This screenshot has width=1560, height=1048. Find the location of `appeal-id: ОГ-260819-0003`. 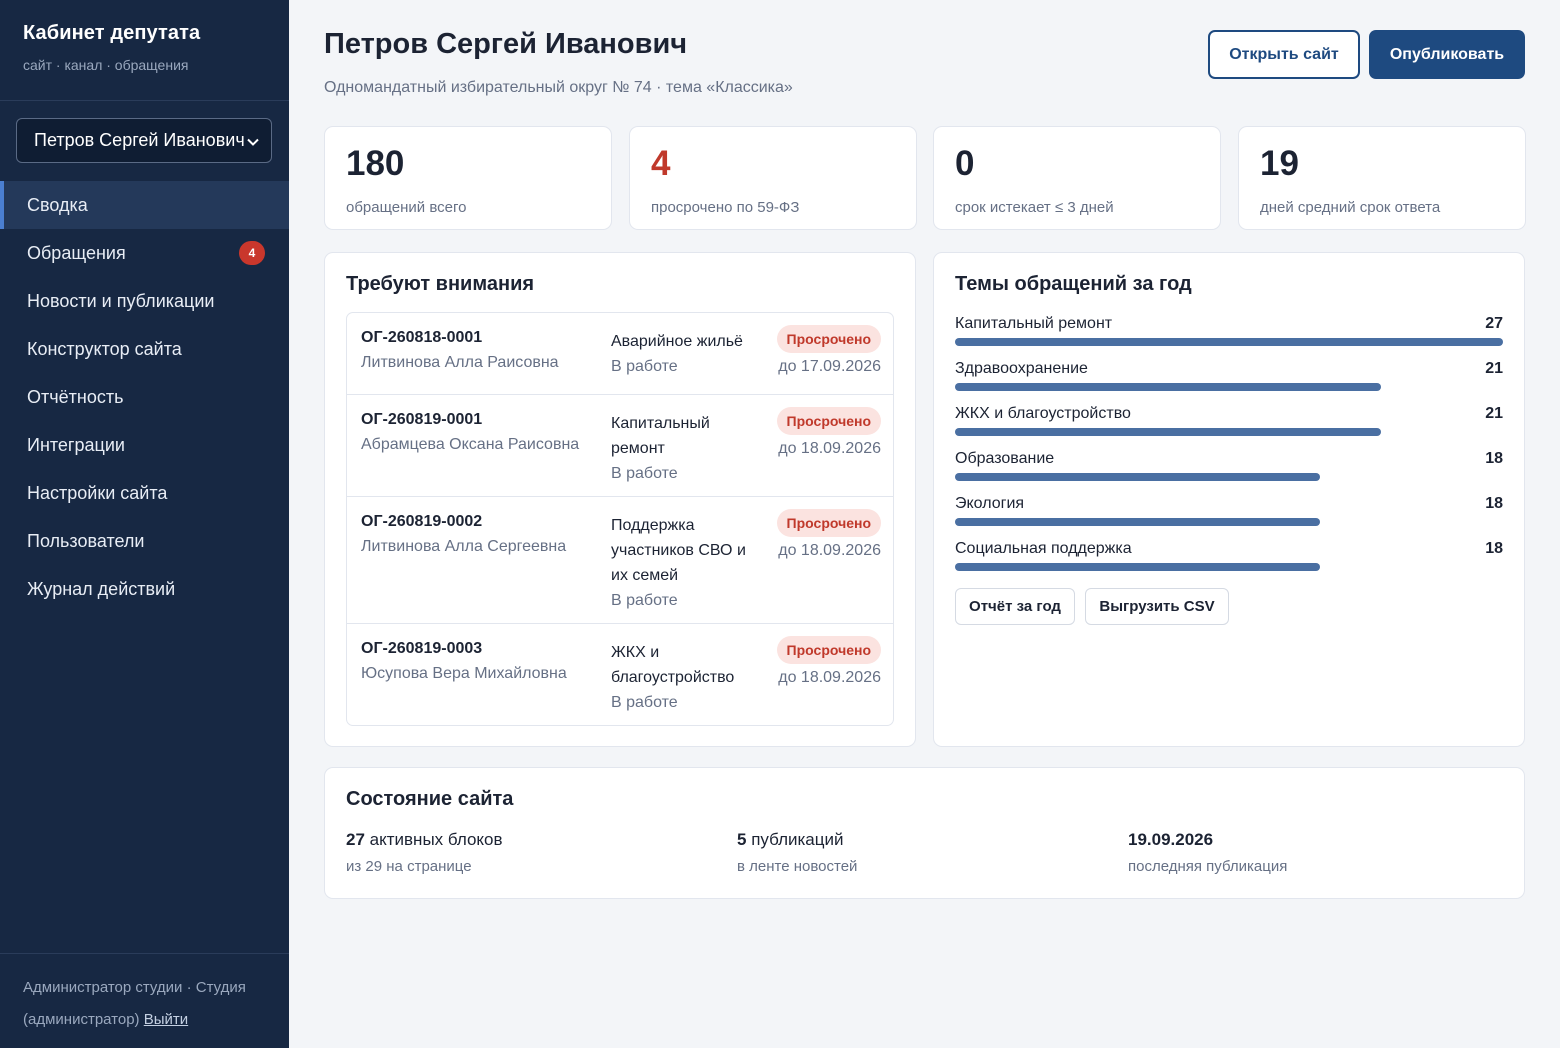

appeal-id: ОГ-260819-0003 is located at coordinates (422, 648).